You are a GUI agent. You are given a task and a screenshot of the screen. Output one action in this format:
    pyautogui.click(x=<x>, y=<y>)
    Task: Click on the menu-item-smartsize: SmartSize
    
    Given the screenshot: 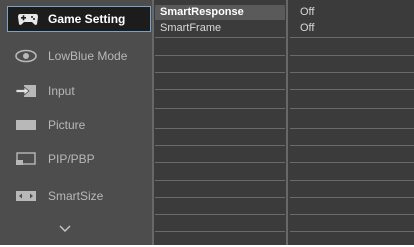 What is the action you would take?
    pyautogui.click(x=76, y=196)
    